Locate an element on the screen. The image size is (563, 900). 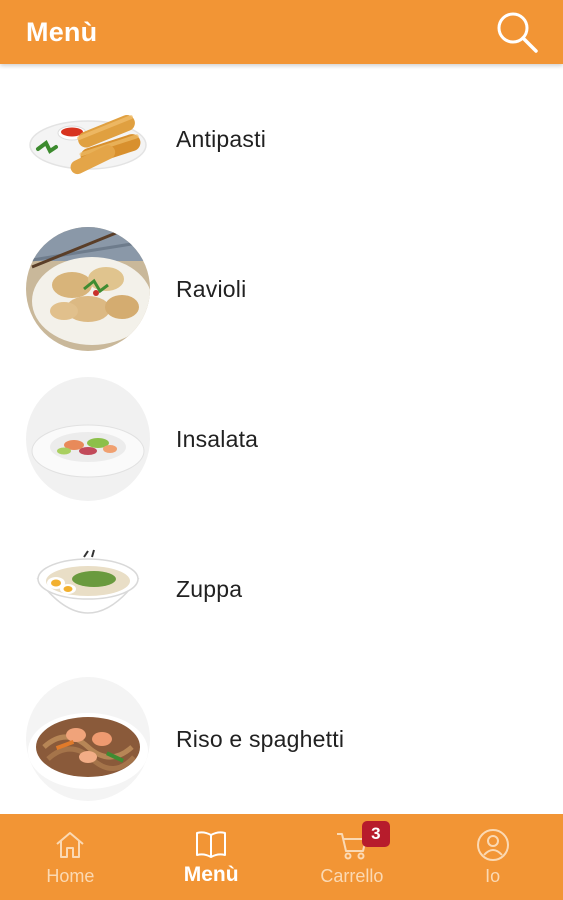
nav-profile: Io is located at coordinates (492, 857).